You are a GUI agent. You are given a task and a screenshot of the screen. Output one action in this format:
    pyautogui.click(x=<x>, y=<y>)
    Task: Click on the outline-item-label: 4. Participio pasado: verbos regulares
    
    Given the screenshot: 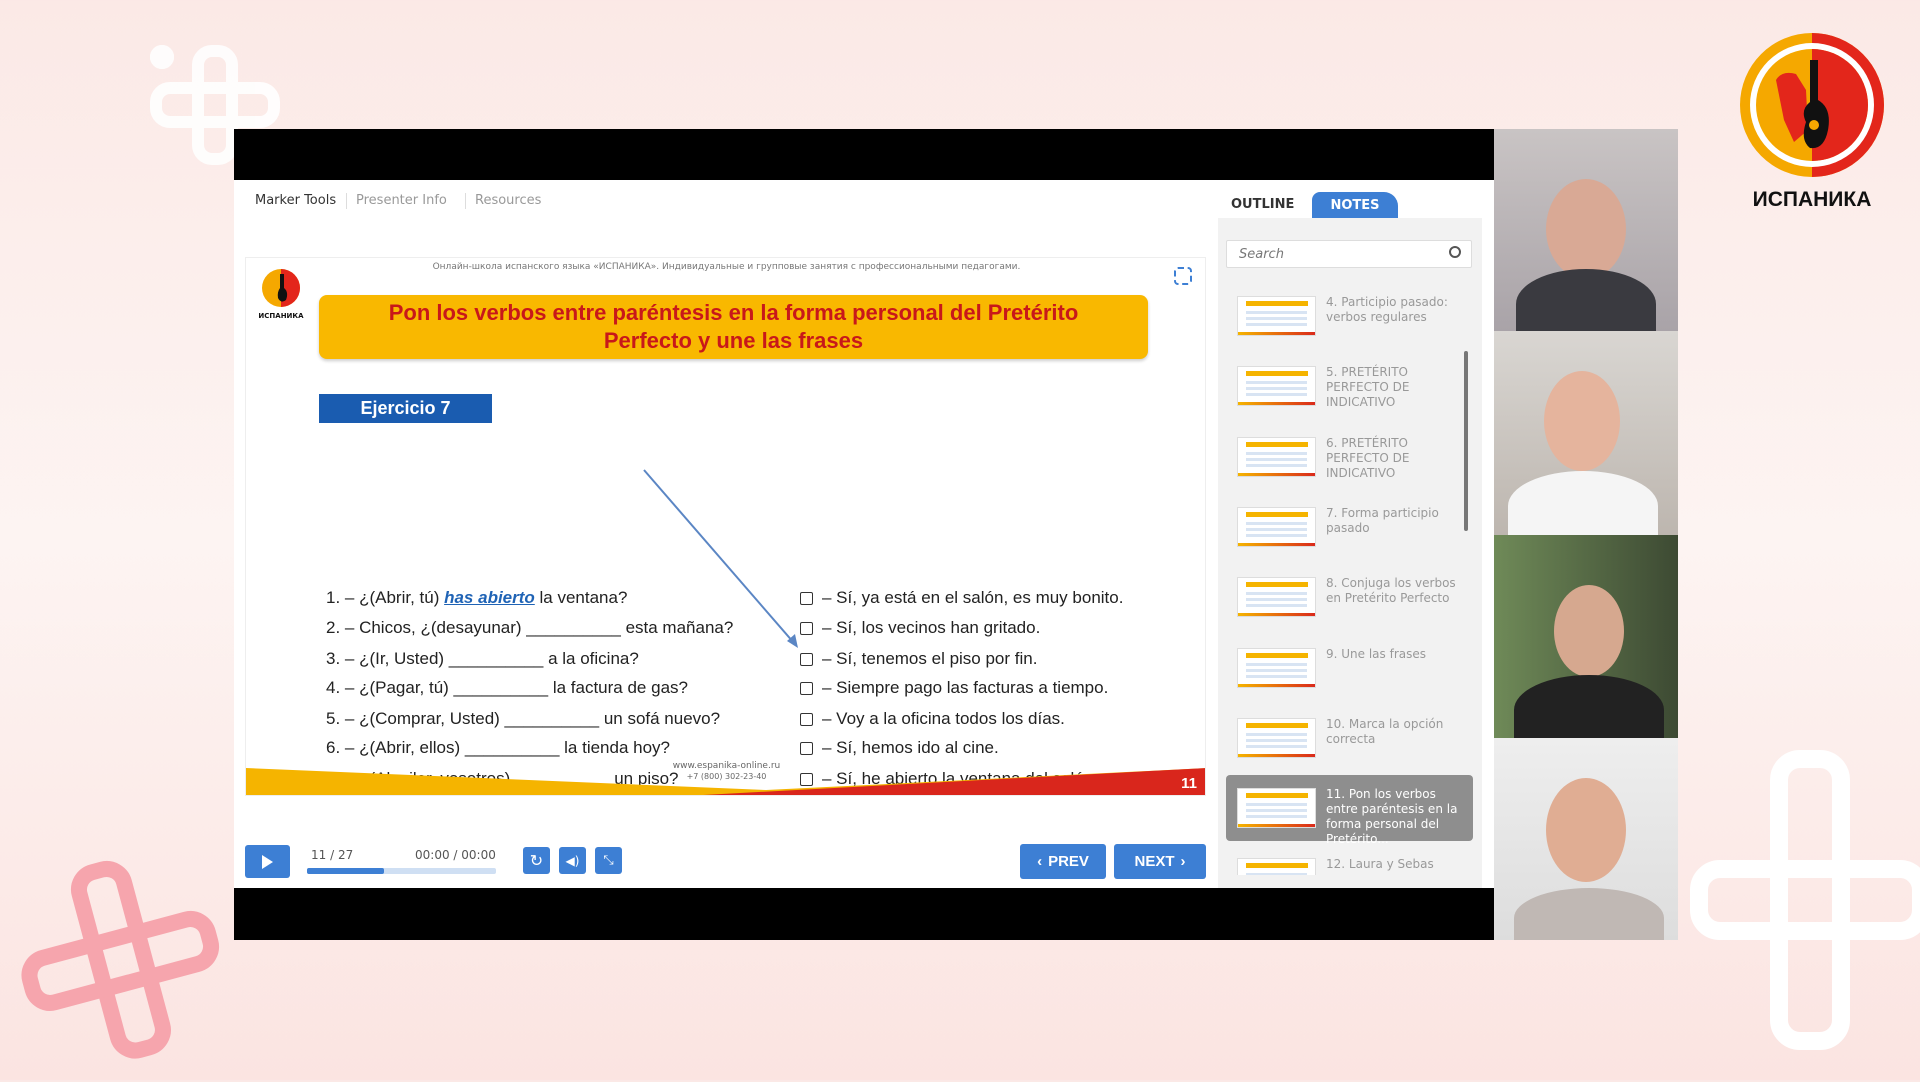 What is the action you would take?
    pyautogui.click(x=1387, y=309)
    